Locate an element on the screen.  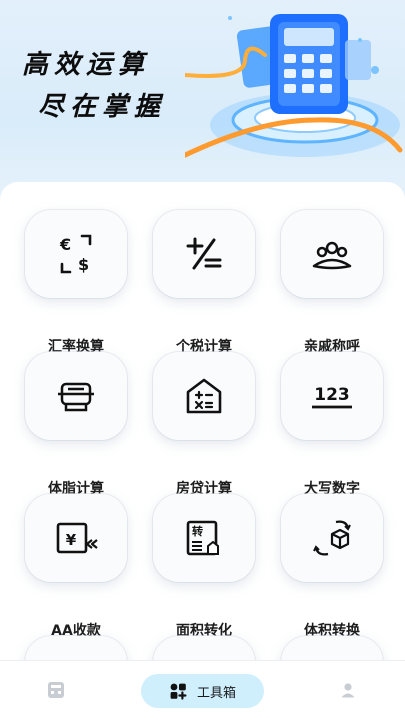
tool-relatives is located at coordinates (332, 254).